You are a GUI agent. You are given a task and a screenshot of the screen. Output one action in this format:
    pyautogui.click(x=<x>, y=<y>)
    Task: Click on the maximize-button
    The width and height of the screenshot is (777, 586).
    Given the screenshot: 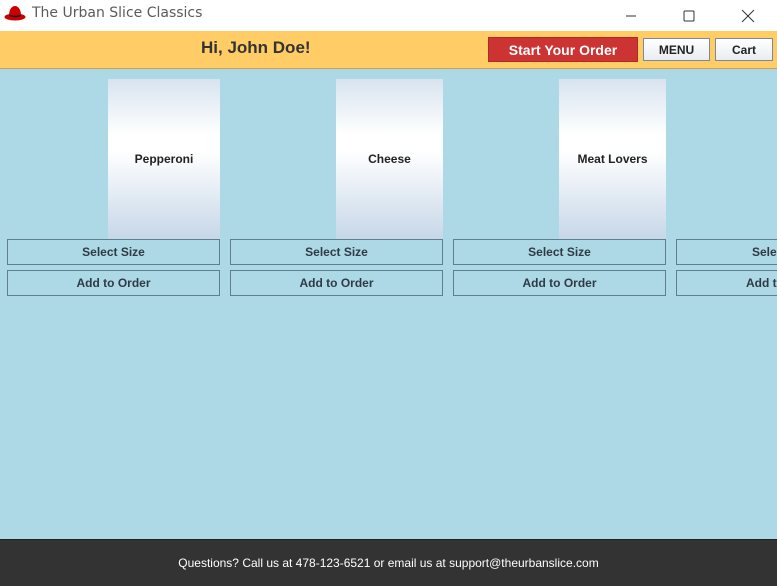 What is the action you would take?
    pyautogui.click(x=689, y=15)
    